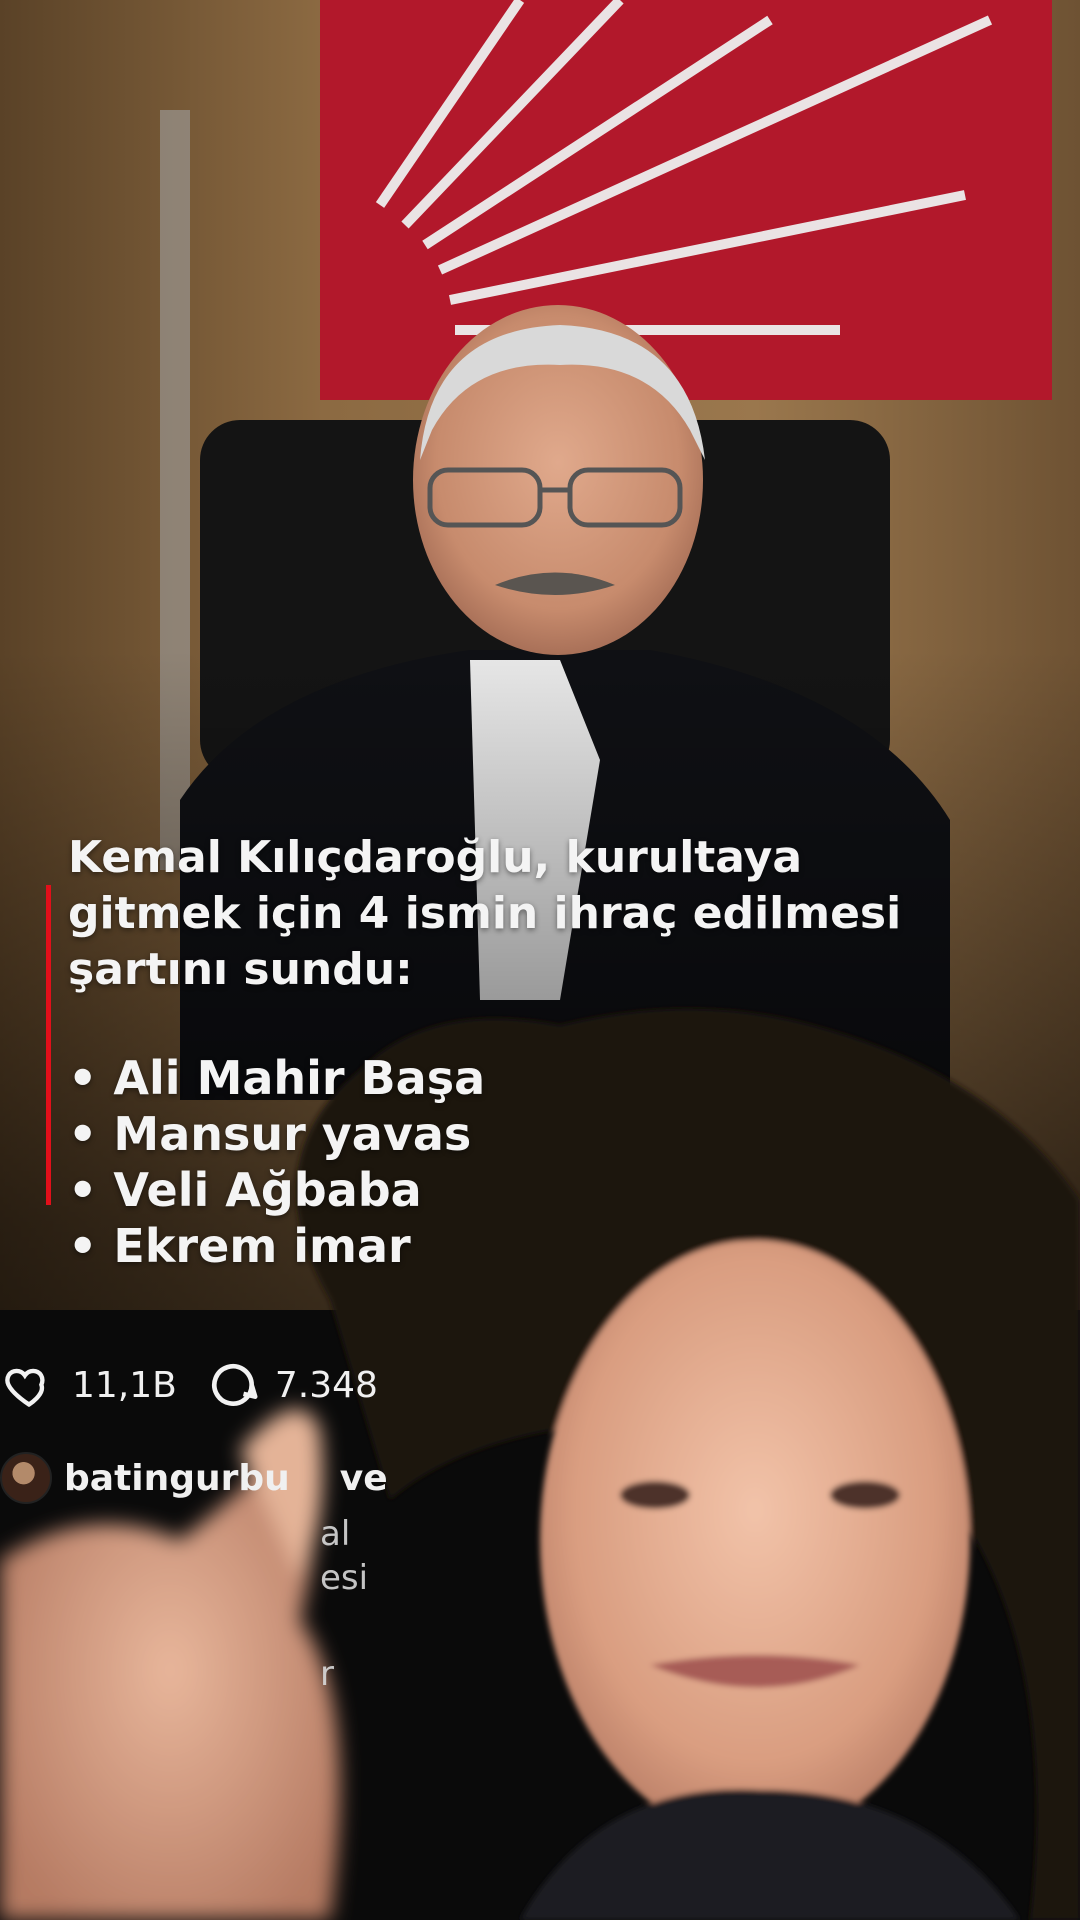 The width and height of the screenshot is (1080, 1920). What do you see at coordinates (48, 1045) in the screenshot?
I see `accent-bar` at bounding box center [48, 1045].